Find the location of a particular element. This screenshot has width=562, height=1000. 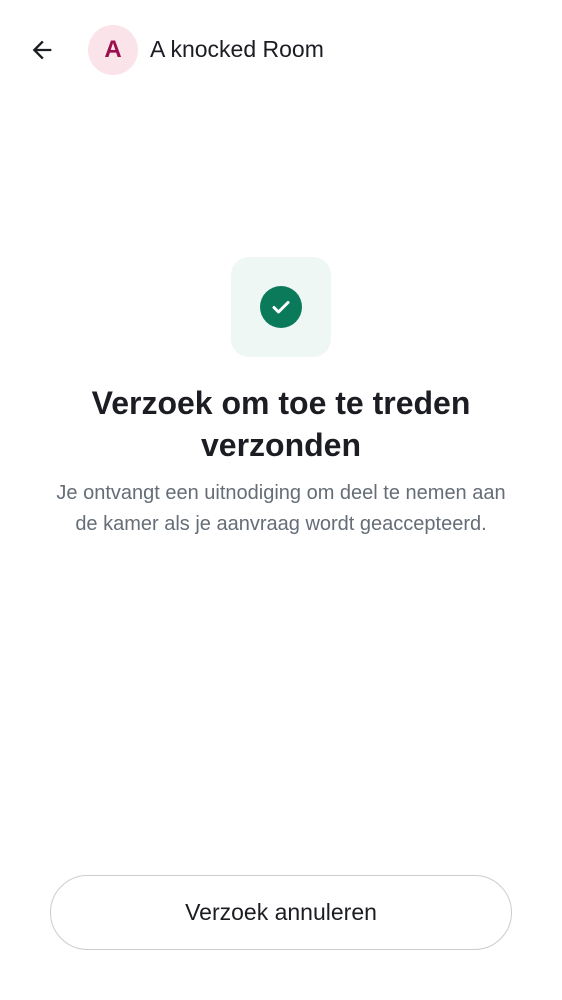

page-title: Verzoek om toe te treden verzonden is located at coordinates (281, 424).